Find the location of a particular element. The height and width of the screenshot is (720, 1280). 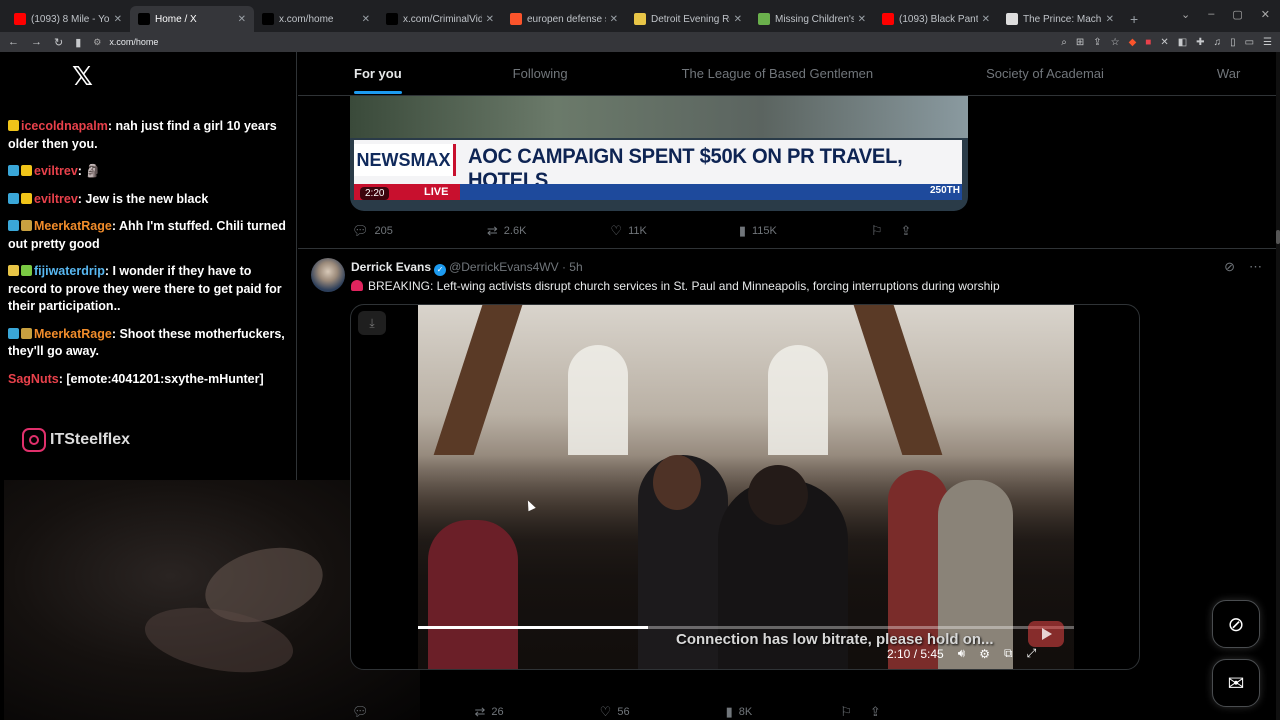

like-button: ♡ 11K is located at coordinates (628, 231).